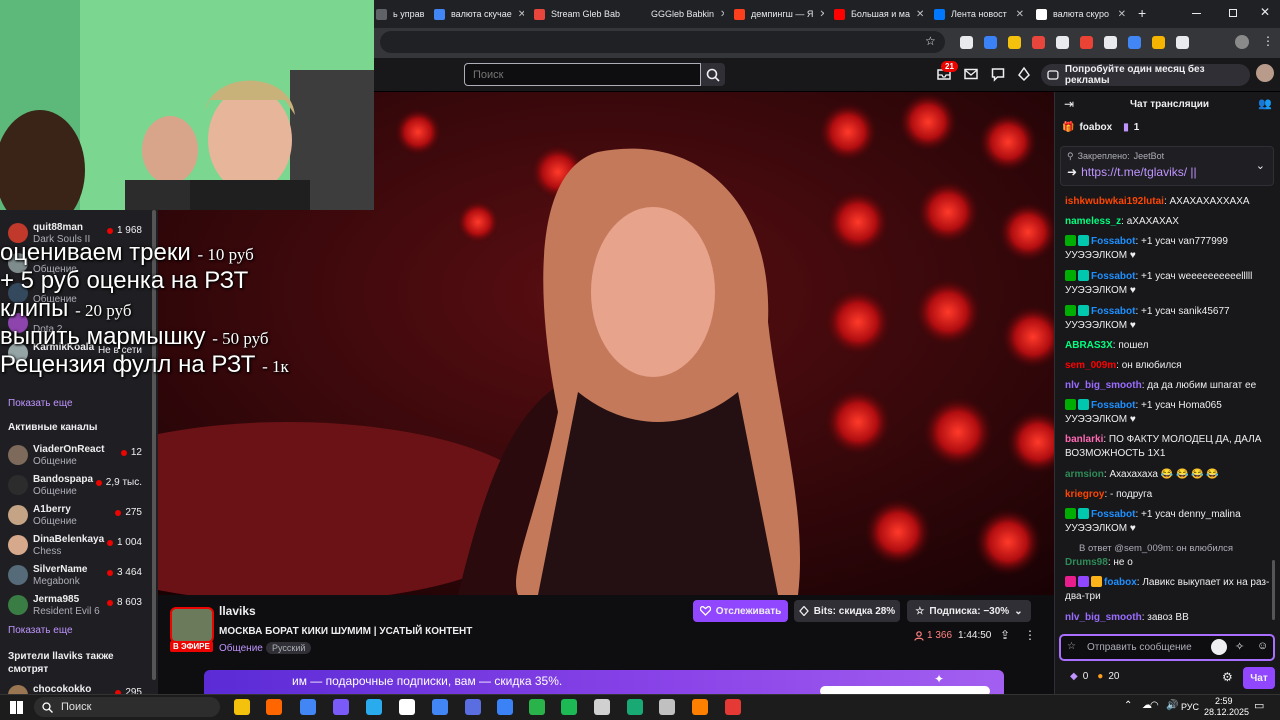 The width and height of the screenshot is (1280, 720). I want to click on bits-discount-button: Bits: скидка 28%, so click(847, 611).